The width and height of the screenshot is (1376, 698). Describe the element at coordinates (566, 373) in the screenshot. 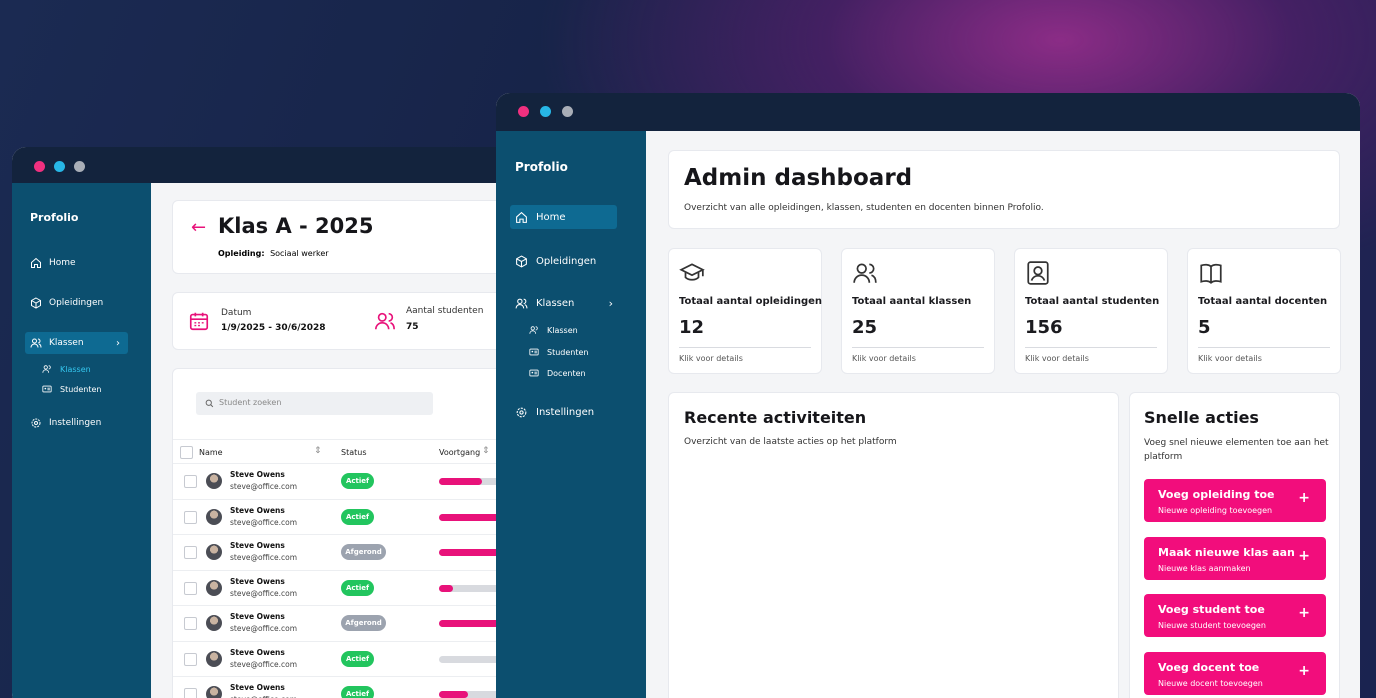

I see `sidebar-item-label: Docenten` at that location.